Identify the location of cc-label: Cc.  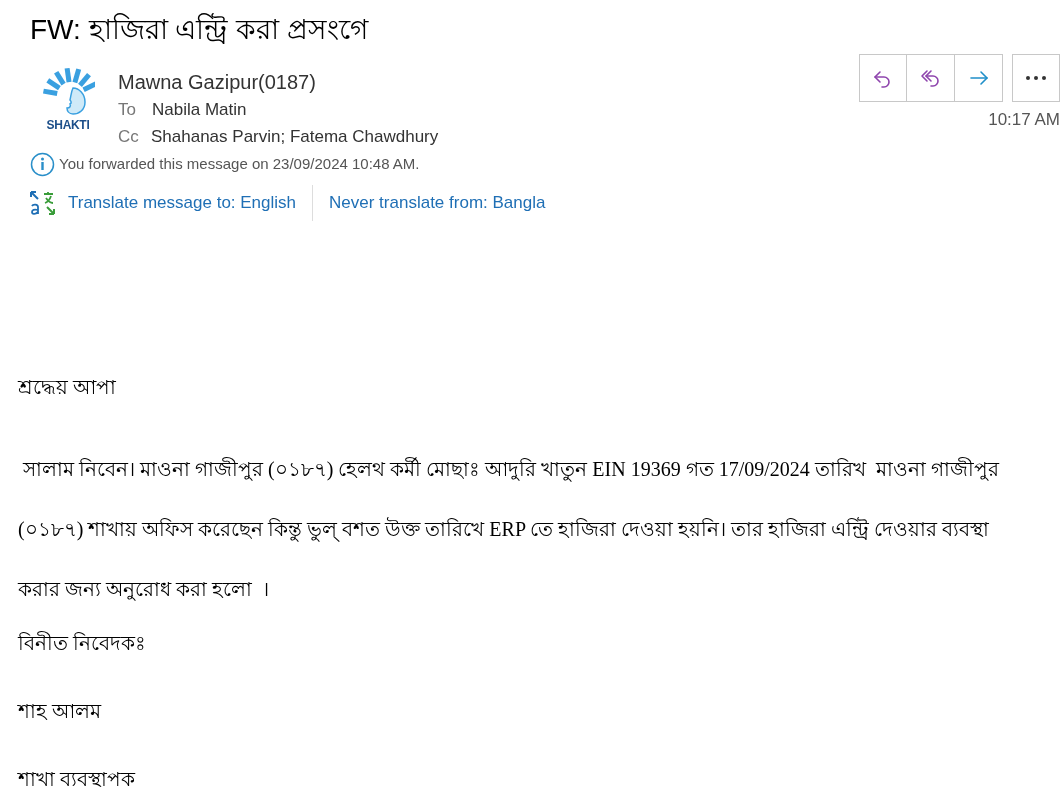
(129, 137).